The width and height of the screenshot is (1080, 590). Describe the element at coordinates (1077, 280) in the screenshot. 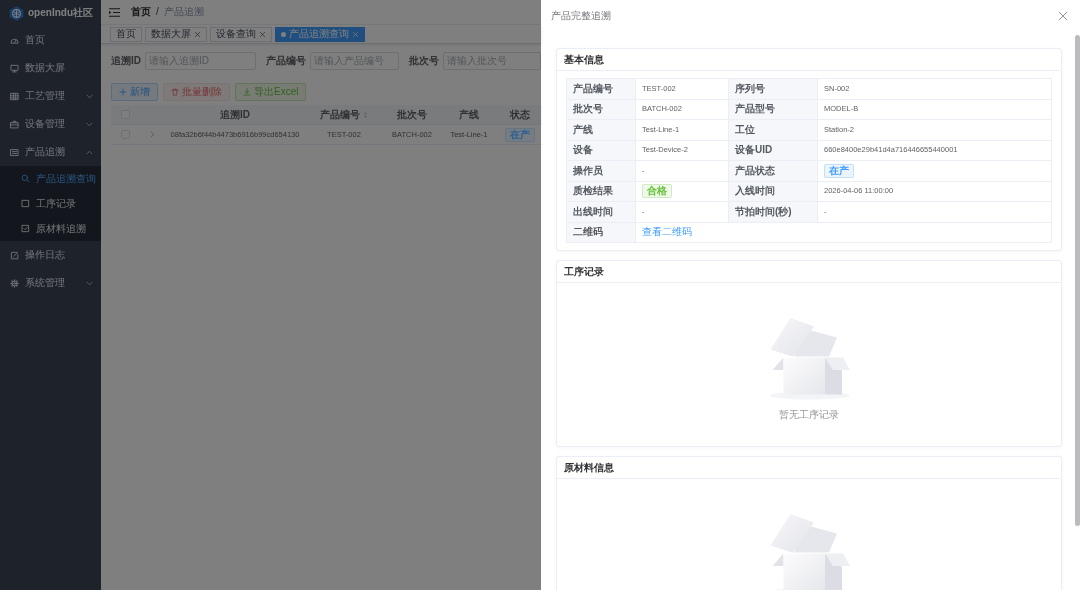

I see `scrollbar-thumb` at that location.